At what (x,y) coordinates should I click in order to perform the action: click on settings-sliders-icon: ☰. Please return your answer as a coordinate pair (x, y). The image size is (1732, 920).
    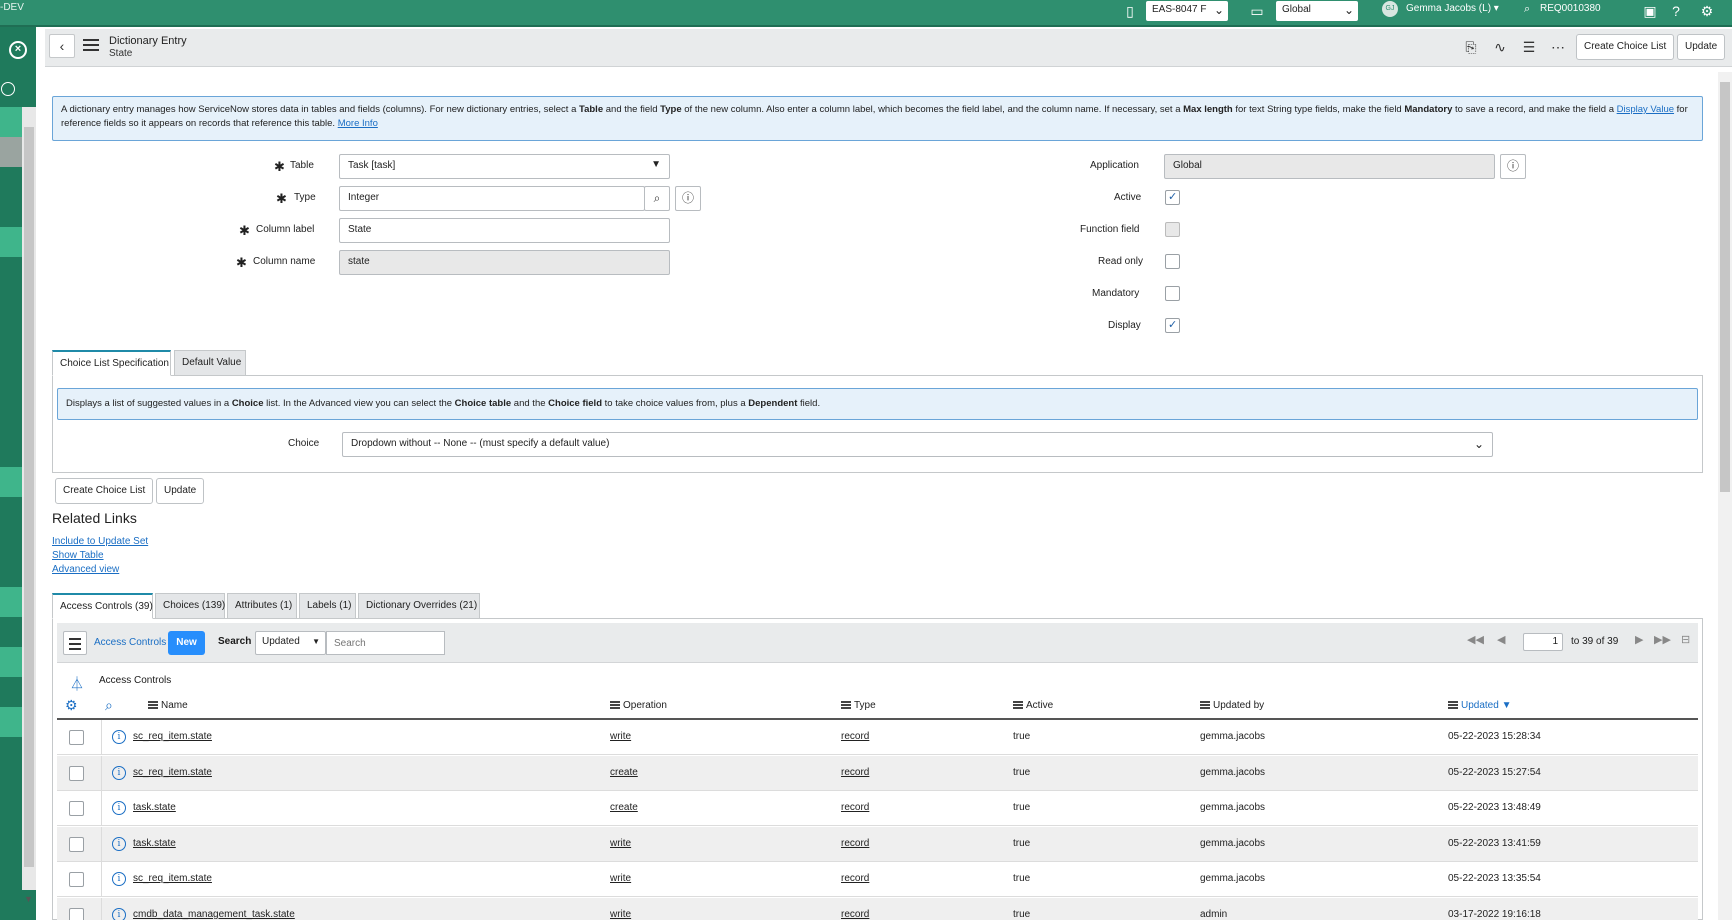
    Looking at the image, I should click on (1529, 47).